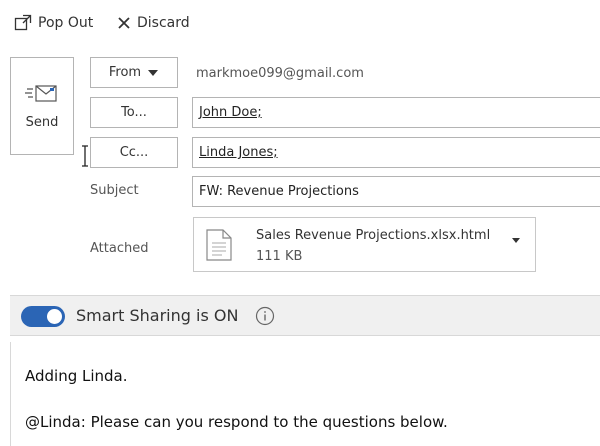 This screenshot has height=446, width=600. What do you see at coordinates (66, 23) in the screenshot?
I see `pop-out-label: Pop Out` at bounding box center [66, 23].